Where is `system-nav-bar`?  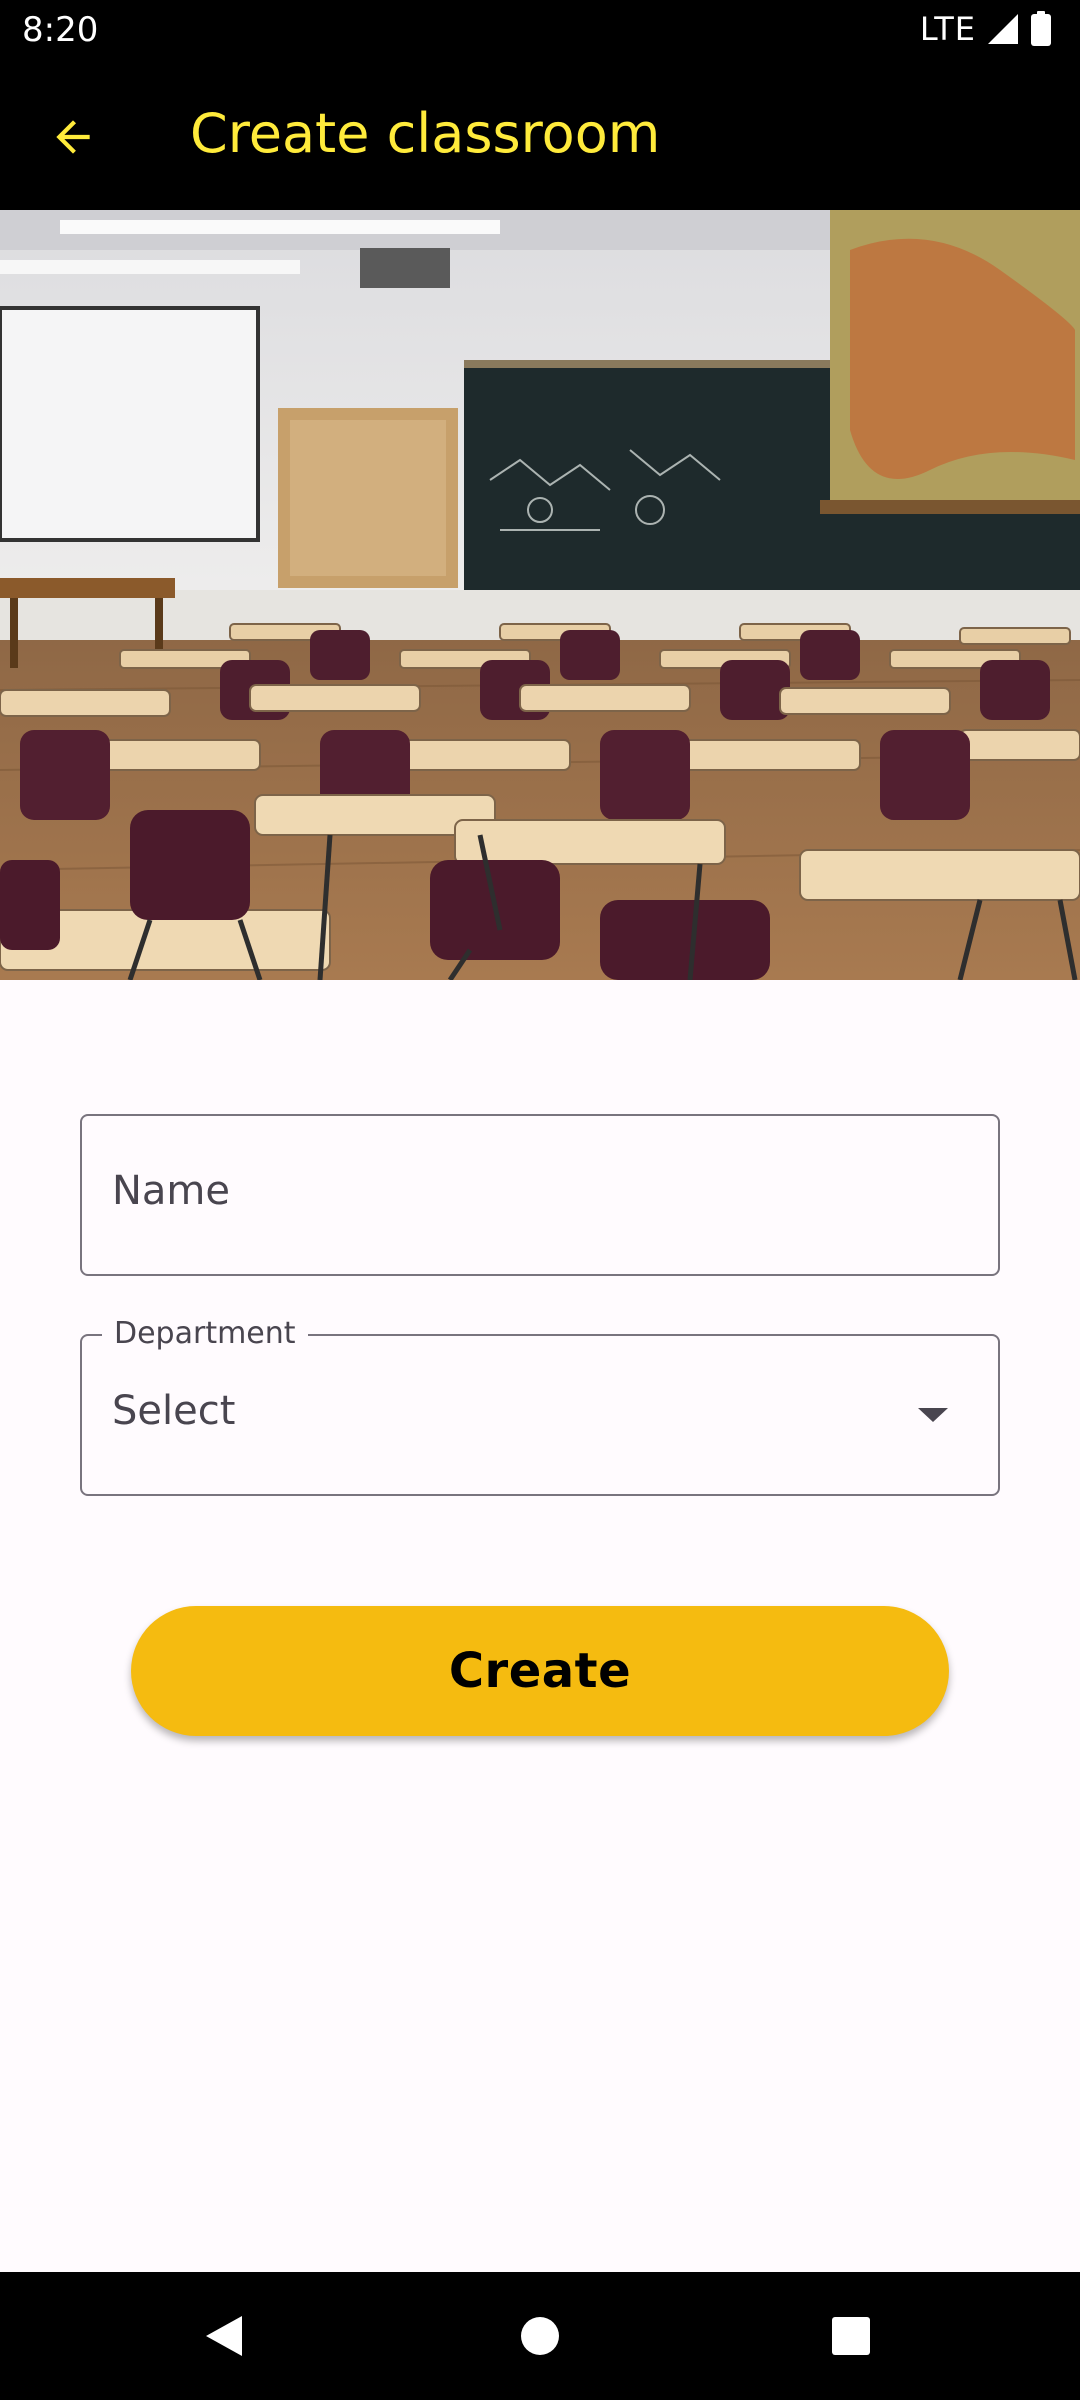 system-nav-bar is located at coordinates (540, 2336).